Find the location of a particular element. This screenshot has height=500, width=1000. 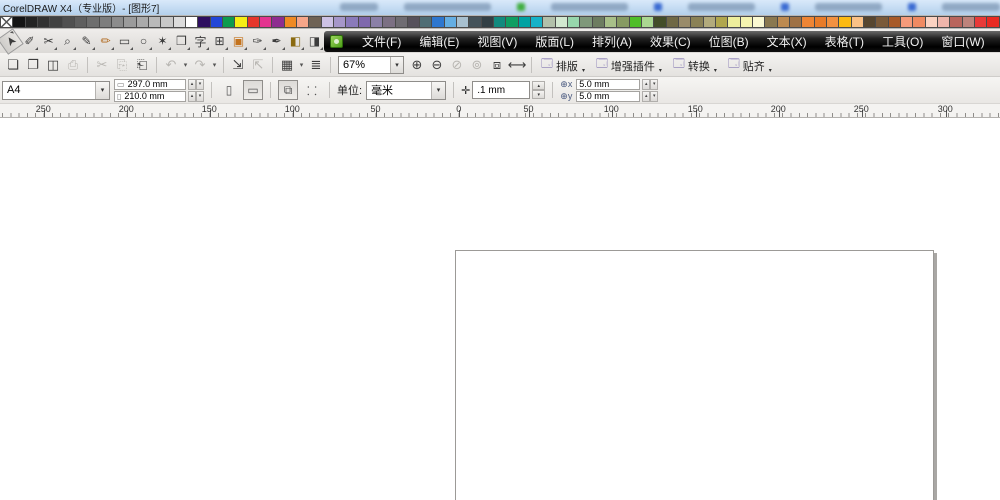

undo-dropdown-icon: ▾ is located at coordinates (185, 65).